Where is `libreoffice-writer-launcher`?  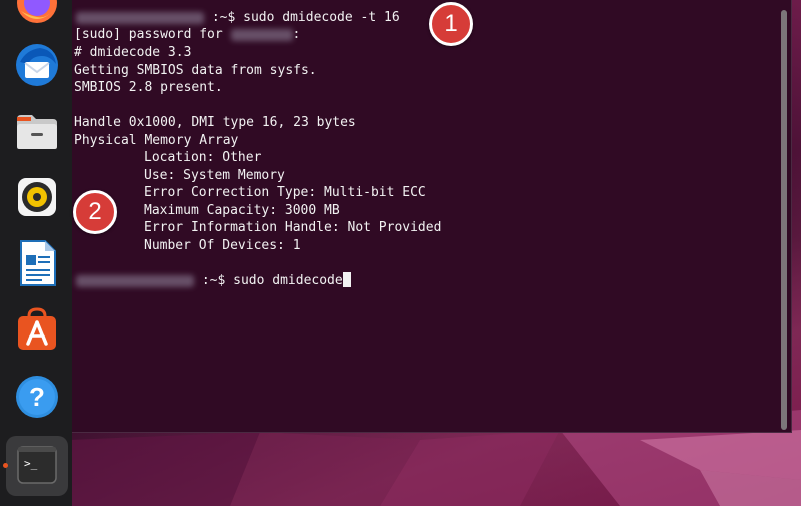
libreoffice-writer-launcher is located at coordinates (37, 263).